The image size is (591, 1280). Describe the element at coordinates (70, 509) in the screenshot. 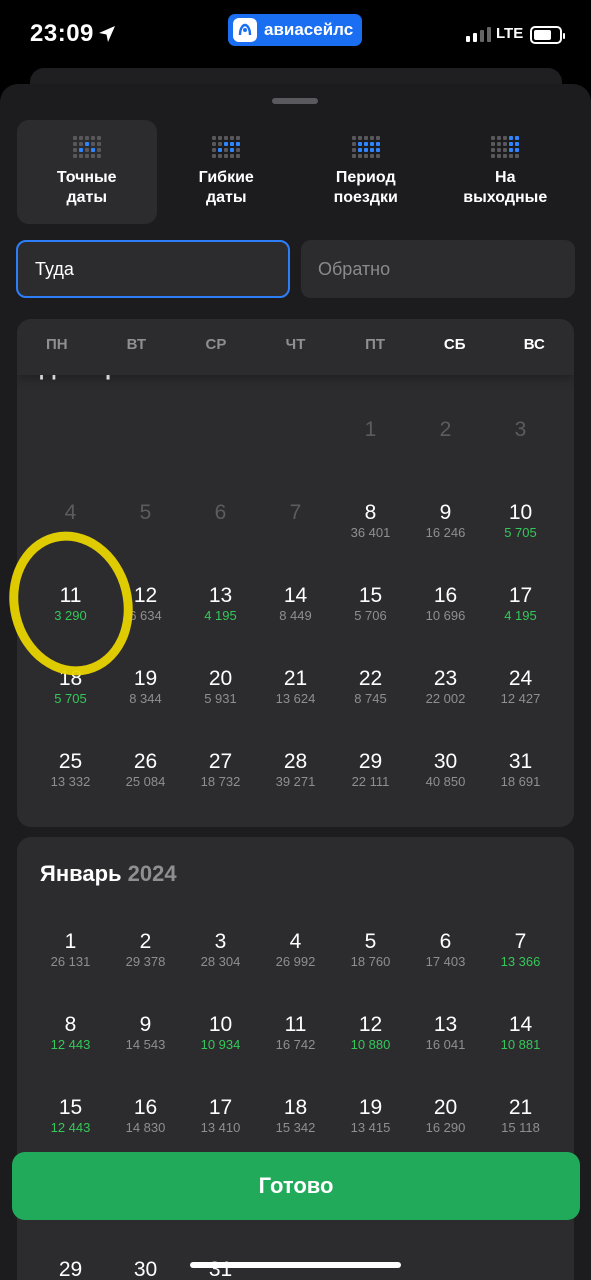

I see `calendar-day: 4` at that location.